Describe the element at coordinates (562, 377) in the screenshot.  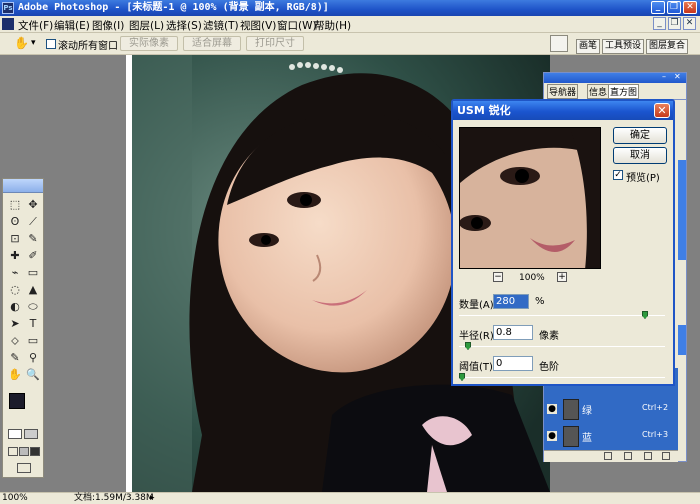
I see `threshold-slider-track` at that location.